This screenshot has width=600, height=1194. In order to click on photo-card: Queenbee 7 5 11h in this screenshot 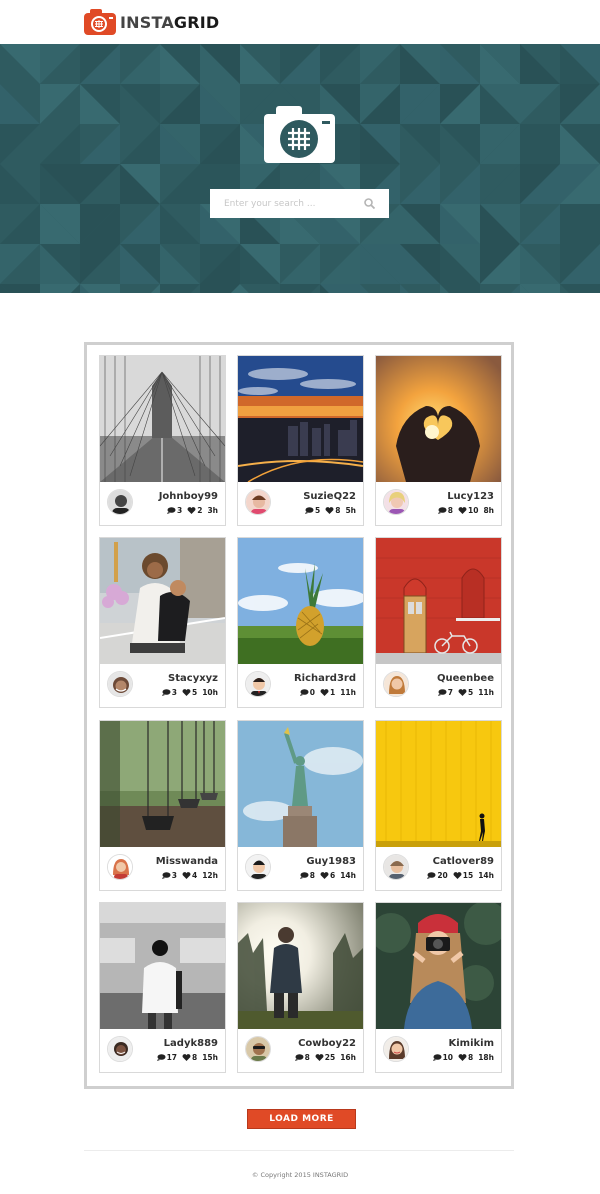, I will do `click(438, 622)`.